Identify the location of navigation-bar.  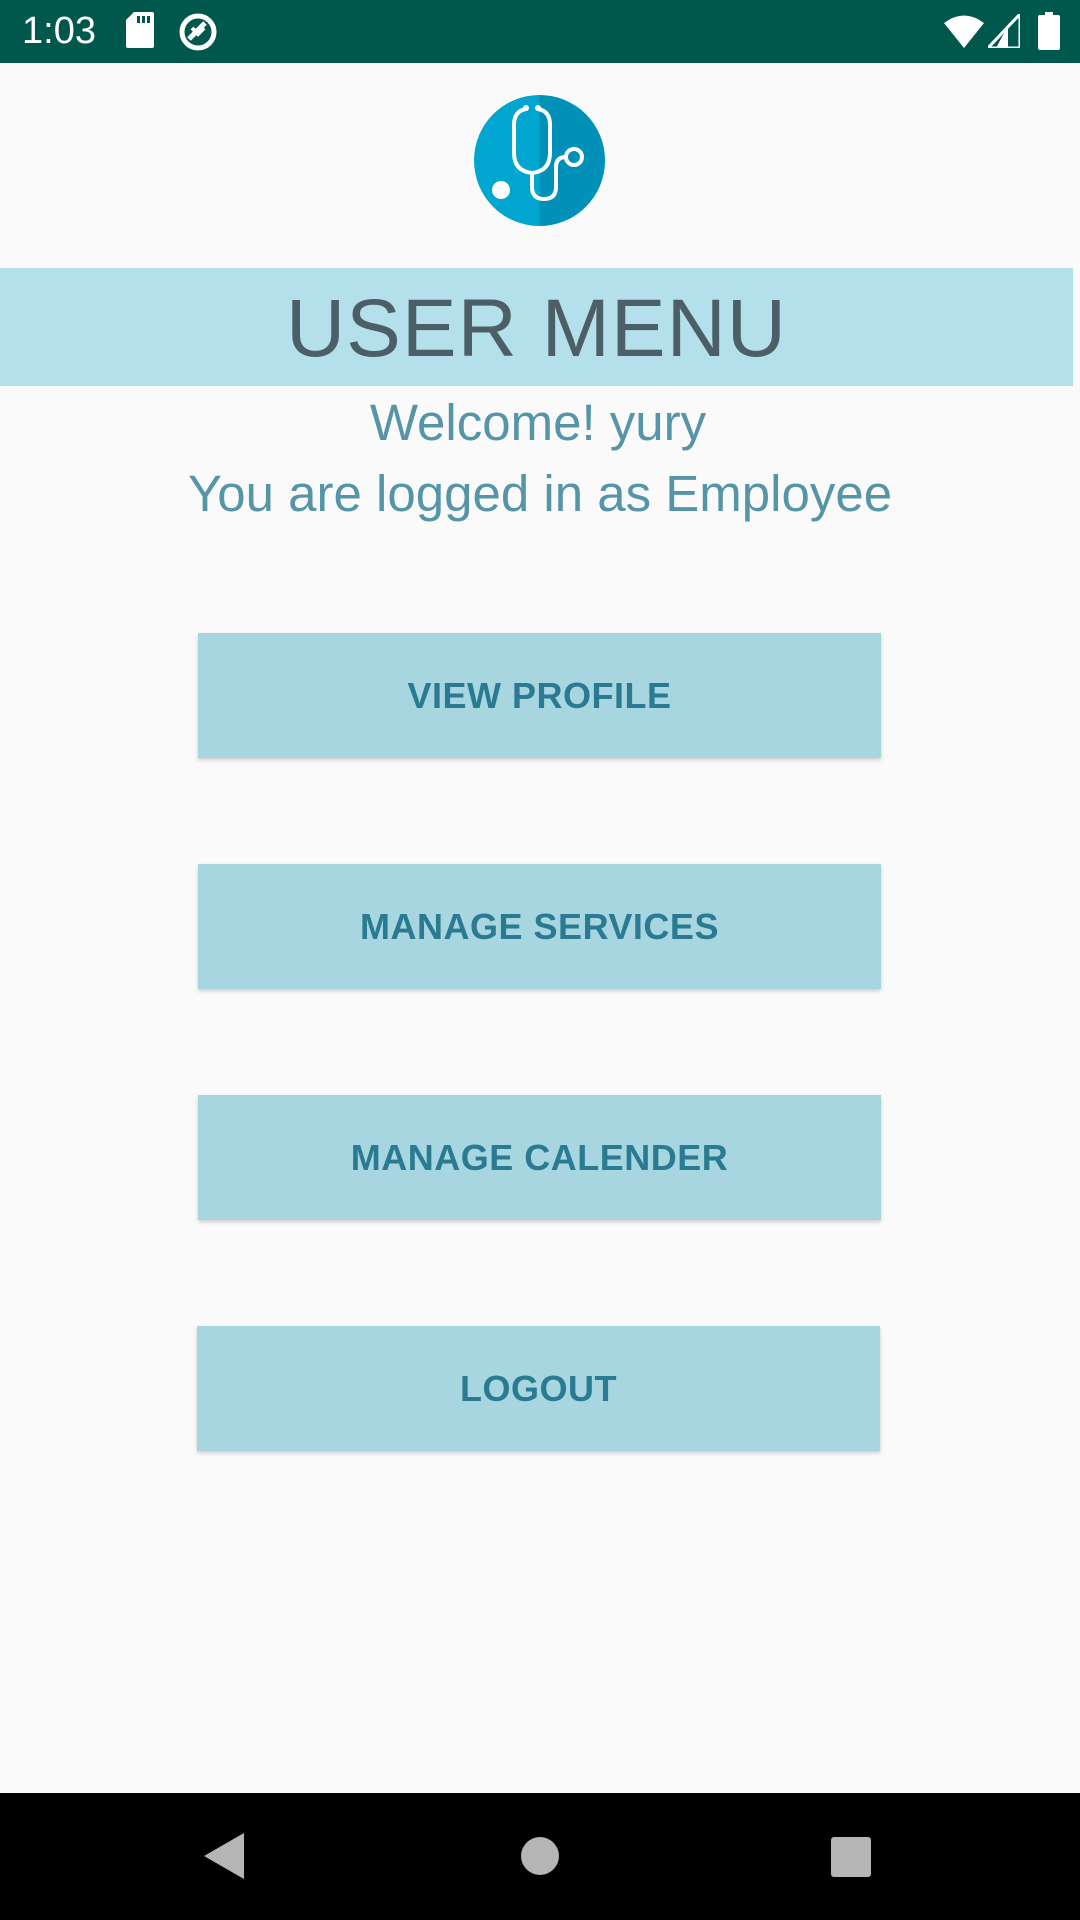
(540, 1856).